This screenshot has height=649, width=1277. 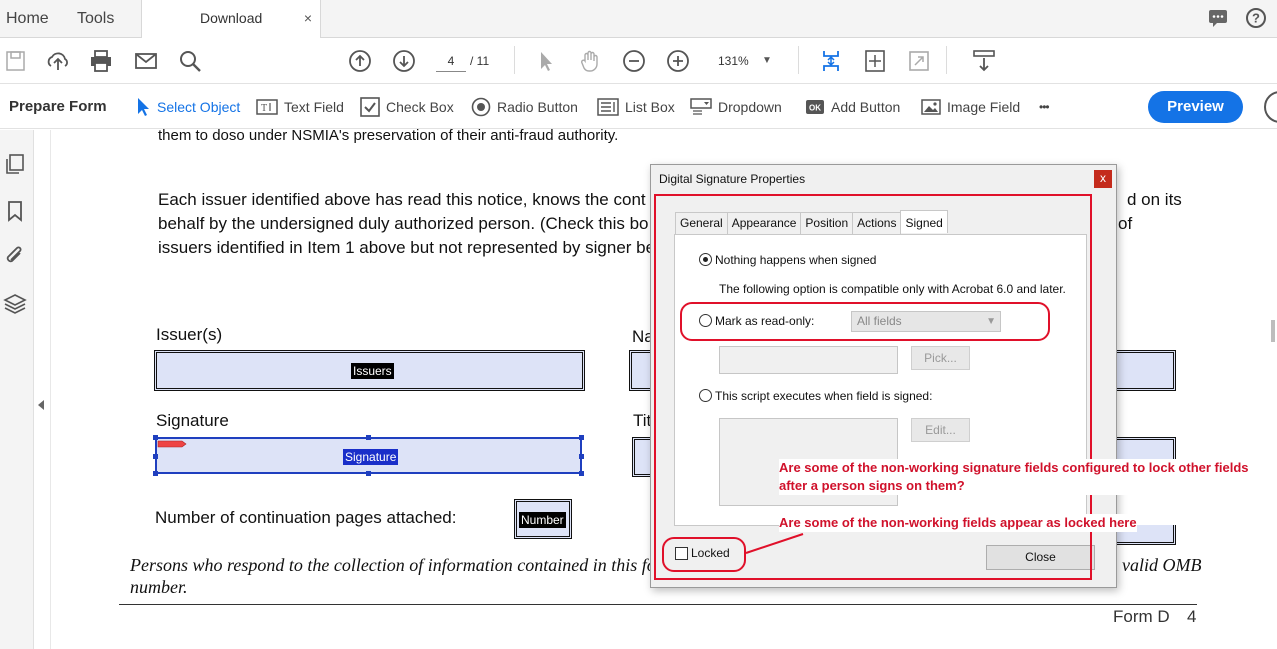 I want to click on list-box-tool: List Box, so click(x=636, y=107).